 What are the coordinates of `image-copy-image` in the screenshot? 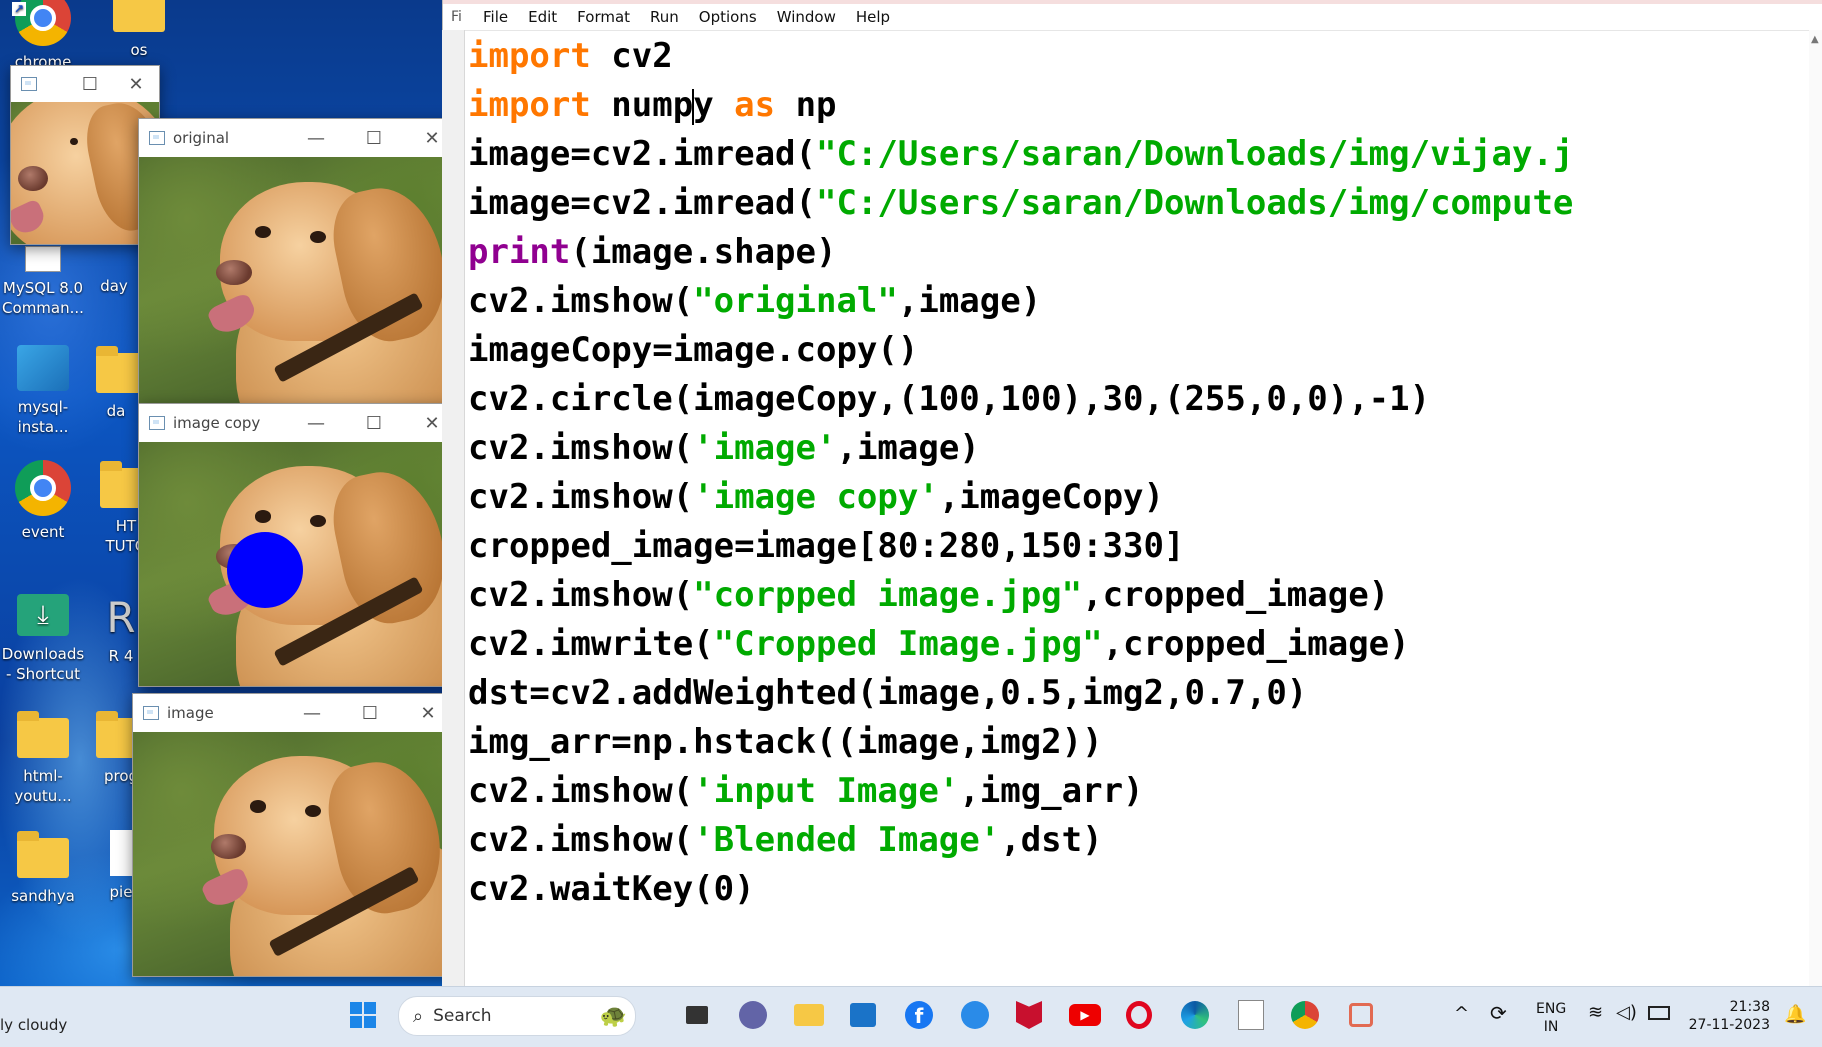 It's located at (300, 564).